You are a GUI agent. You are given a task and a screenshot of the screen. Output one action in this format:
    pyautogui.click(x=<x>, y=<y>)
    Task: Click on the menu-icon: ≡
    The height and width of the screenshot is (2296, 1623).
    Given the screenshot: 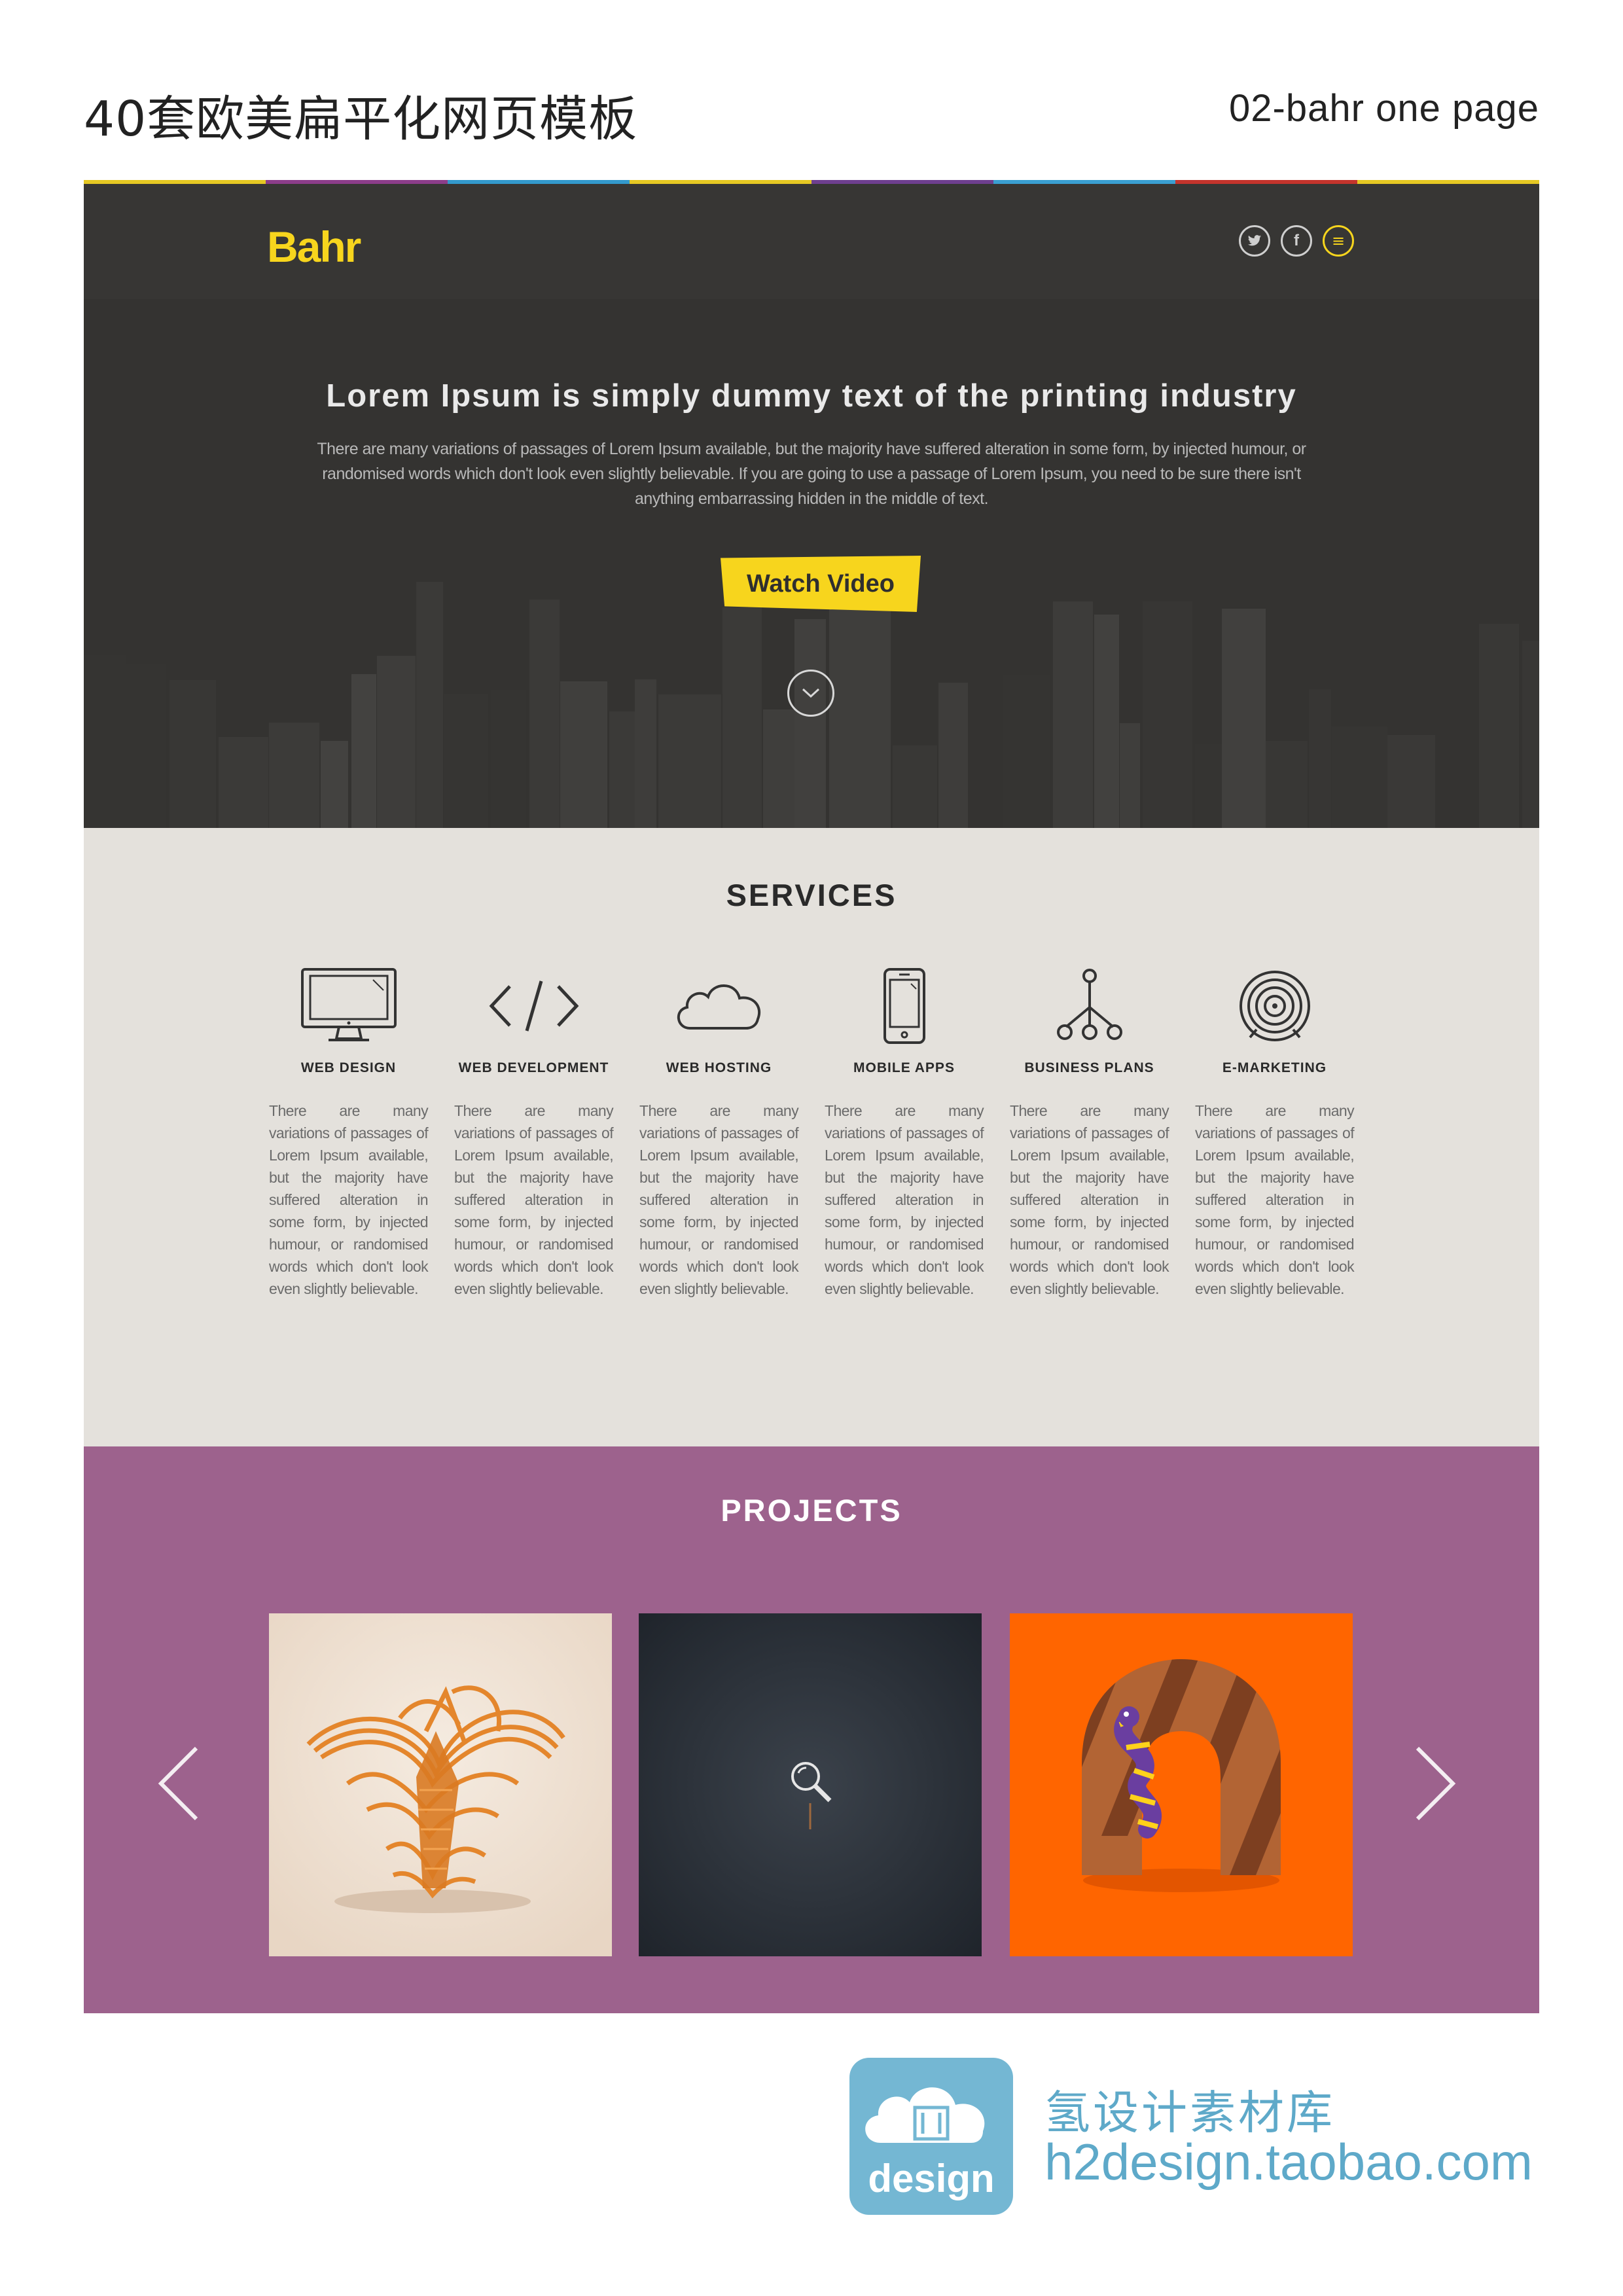 What is the action you would take?
    pyautogui.click(x=1338, y=241)
    